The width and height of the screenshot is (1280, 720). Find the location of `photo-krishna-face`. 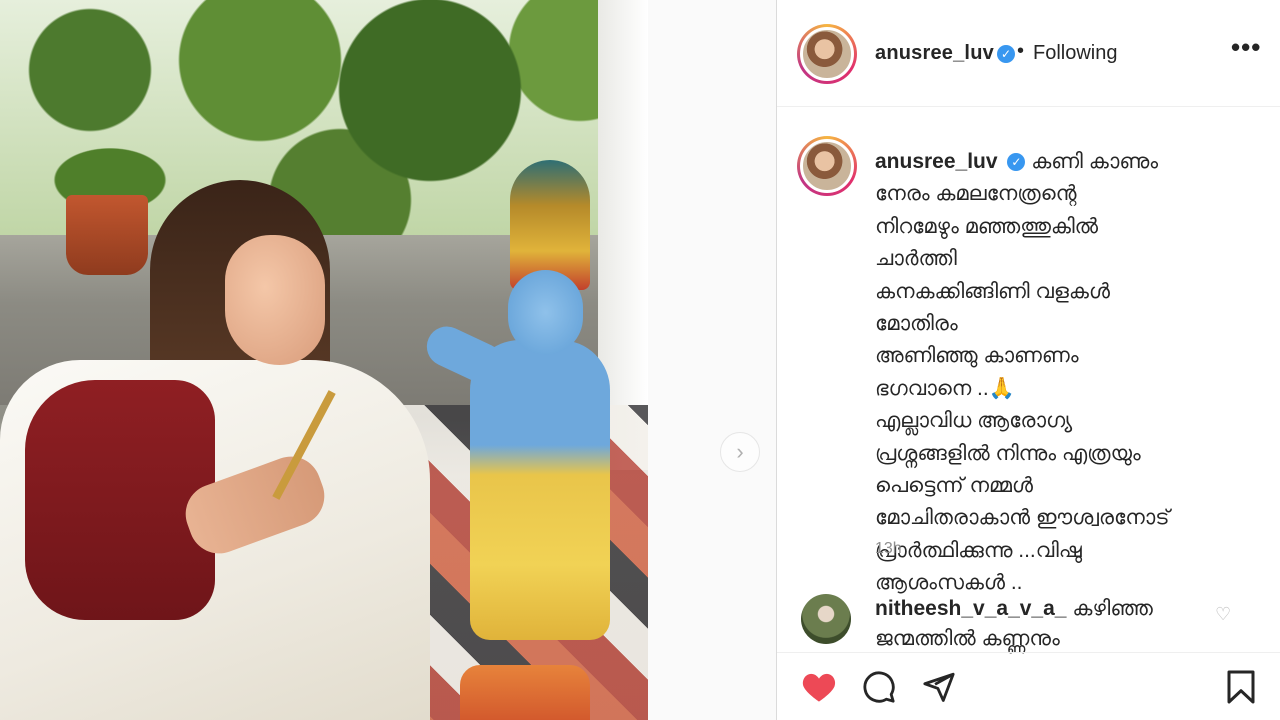

photo-krishna-face is located at coordinates (545, 312).